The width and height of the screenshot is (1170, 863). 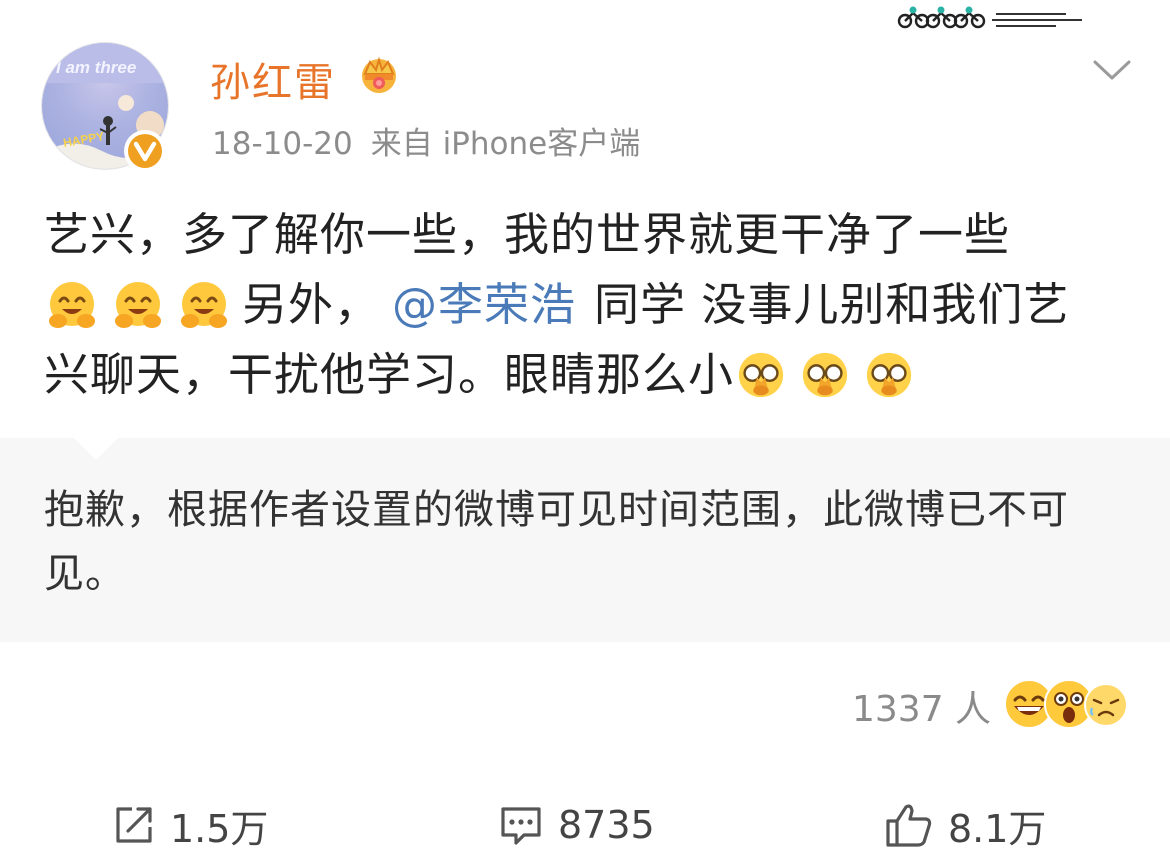 I want to click on author-name: 孙红雷, so click(x=273, y=78).